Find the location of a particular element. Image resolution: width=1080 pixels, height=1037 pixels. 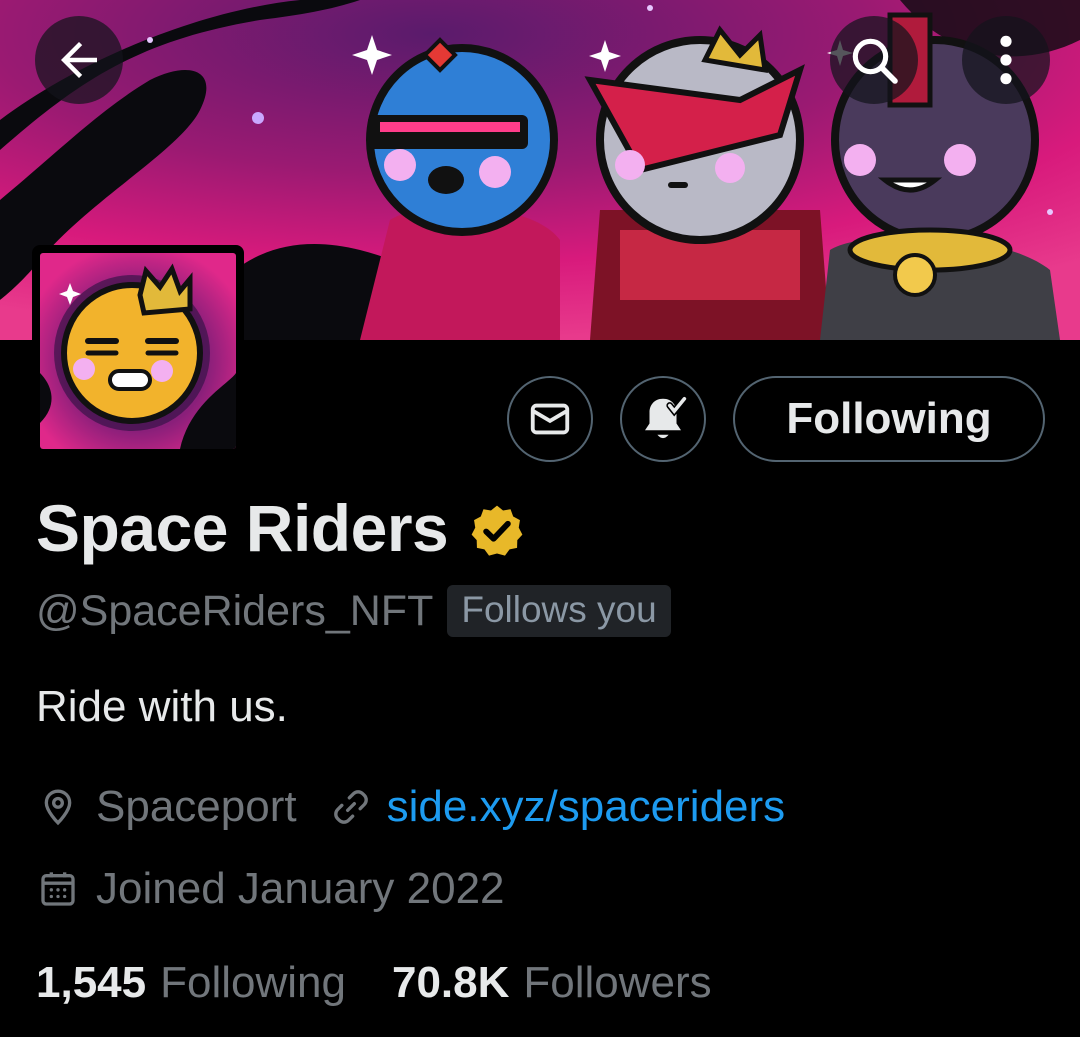

handle-row: @SpaceRiders_NFT Follows you is located at coordinates (353, 611).